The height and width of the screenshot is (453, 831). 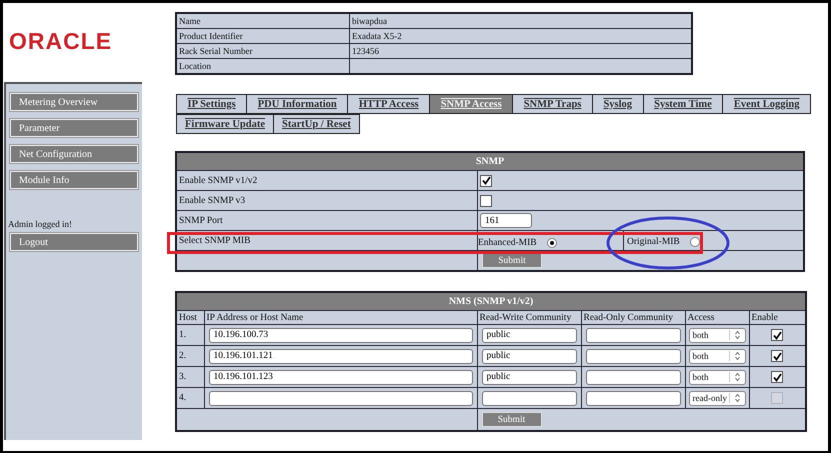 What do you see at coordinates (263, 36) in the screenshot?
I see `info-label: Product Identifier` at bounding box center [263, 36].